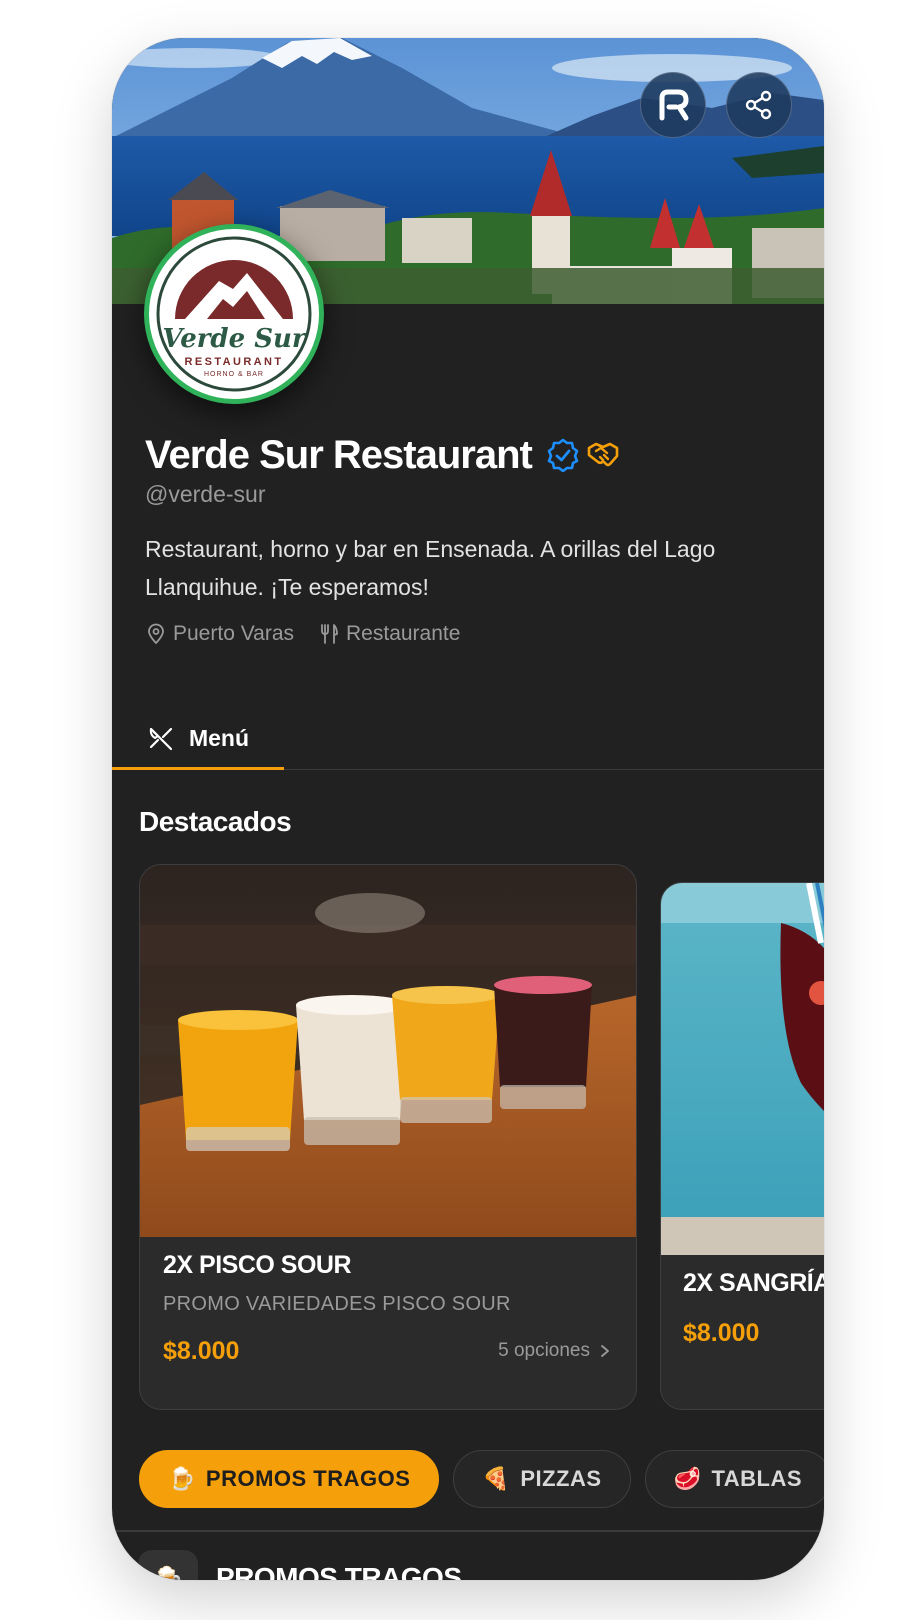 This screenshot has height=1620, width=902. I want to click on chip-tablas: 🥩 TABLAS, so click(734, 1479).